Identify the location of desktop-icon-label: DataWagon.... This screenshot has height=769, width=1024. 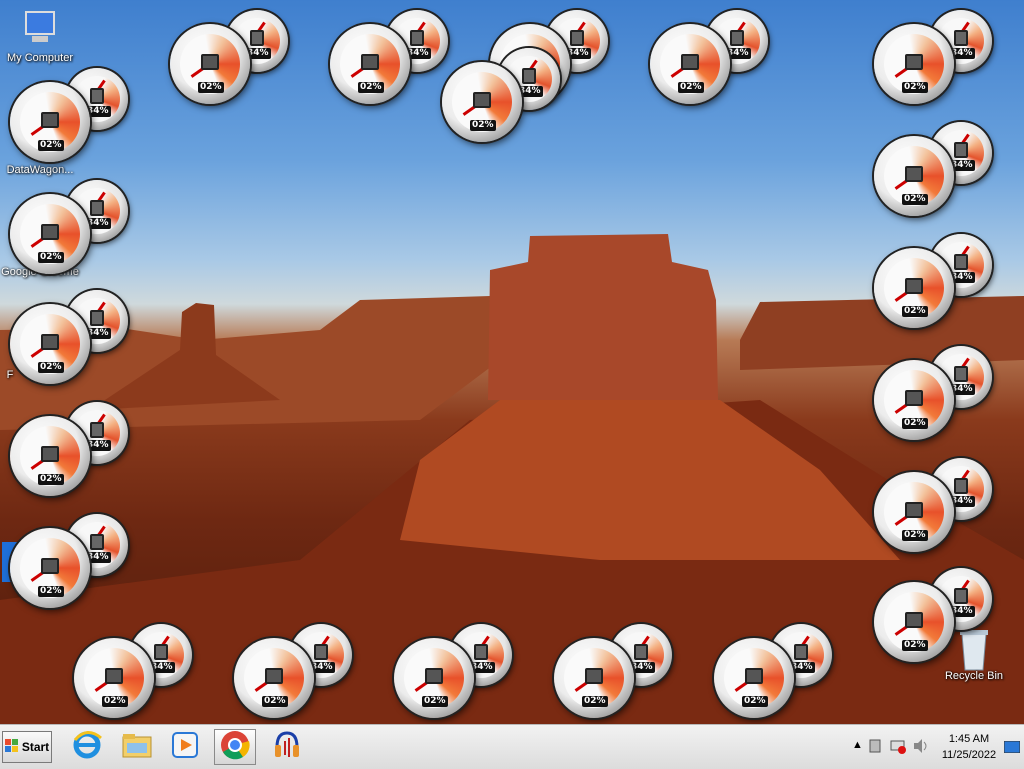
(40, 170).